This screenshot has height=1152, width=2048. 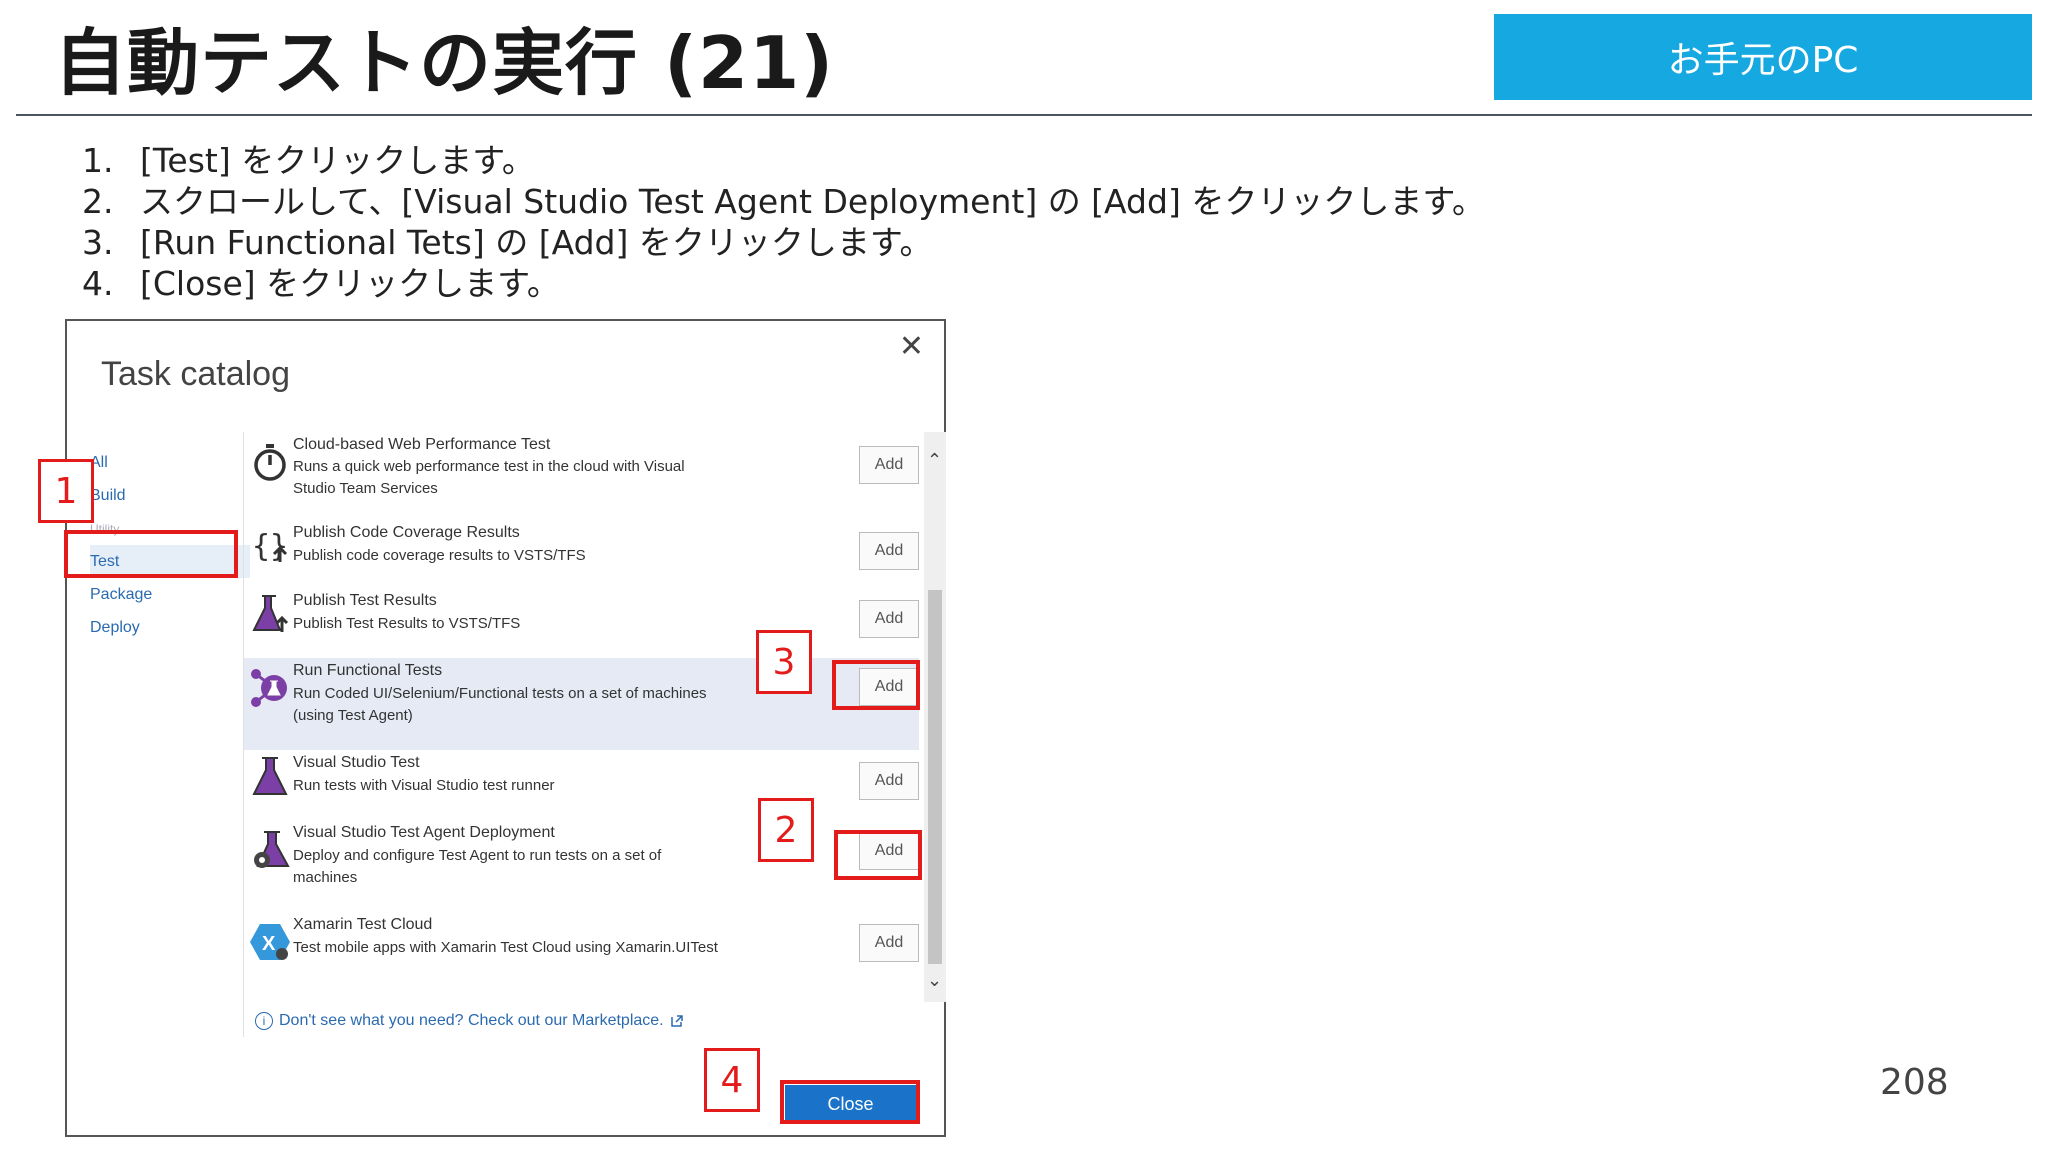 I want to click on flask-gear-icon, so click(x=272, y=849).